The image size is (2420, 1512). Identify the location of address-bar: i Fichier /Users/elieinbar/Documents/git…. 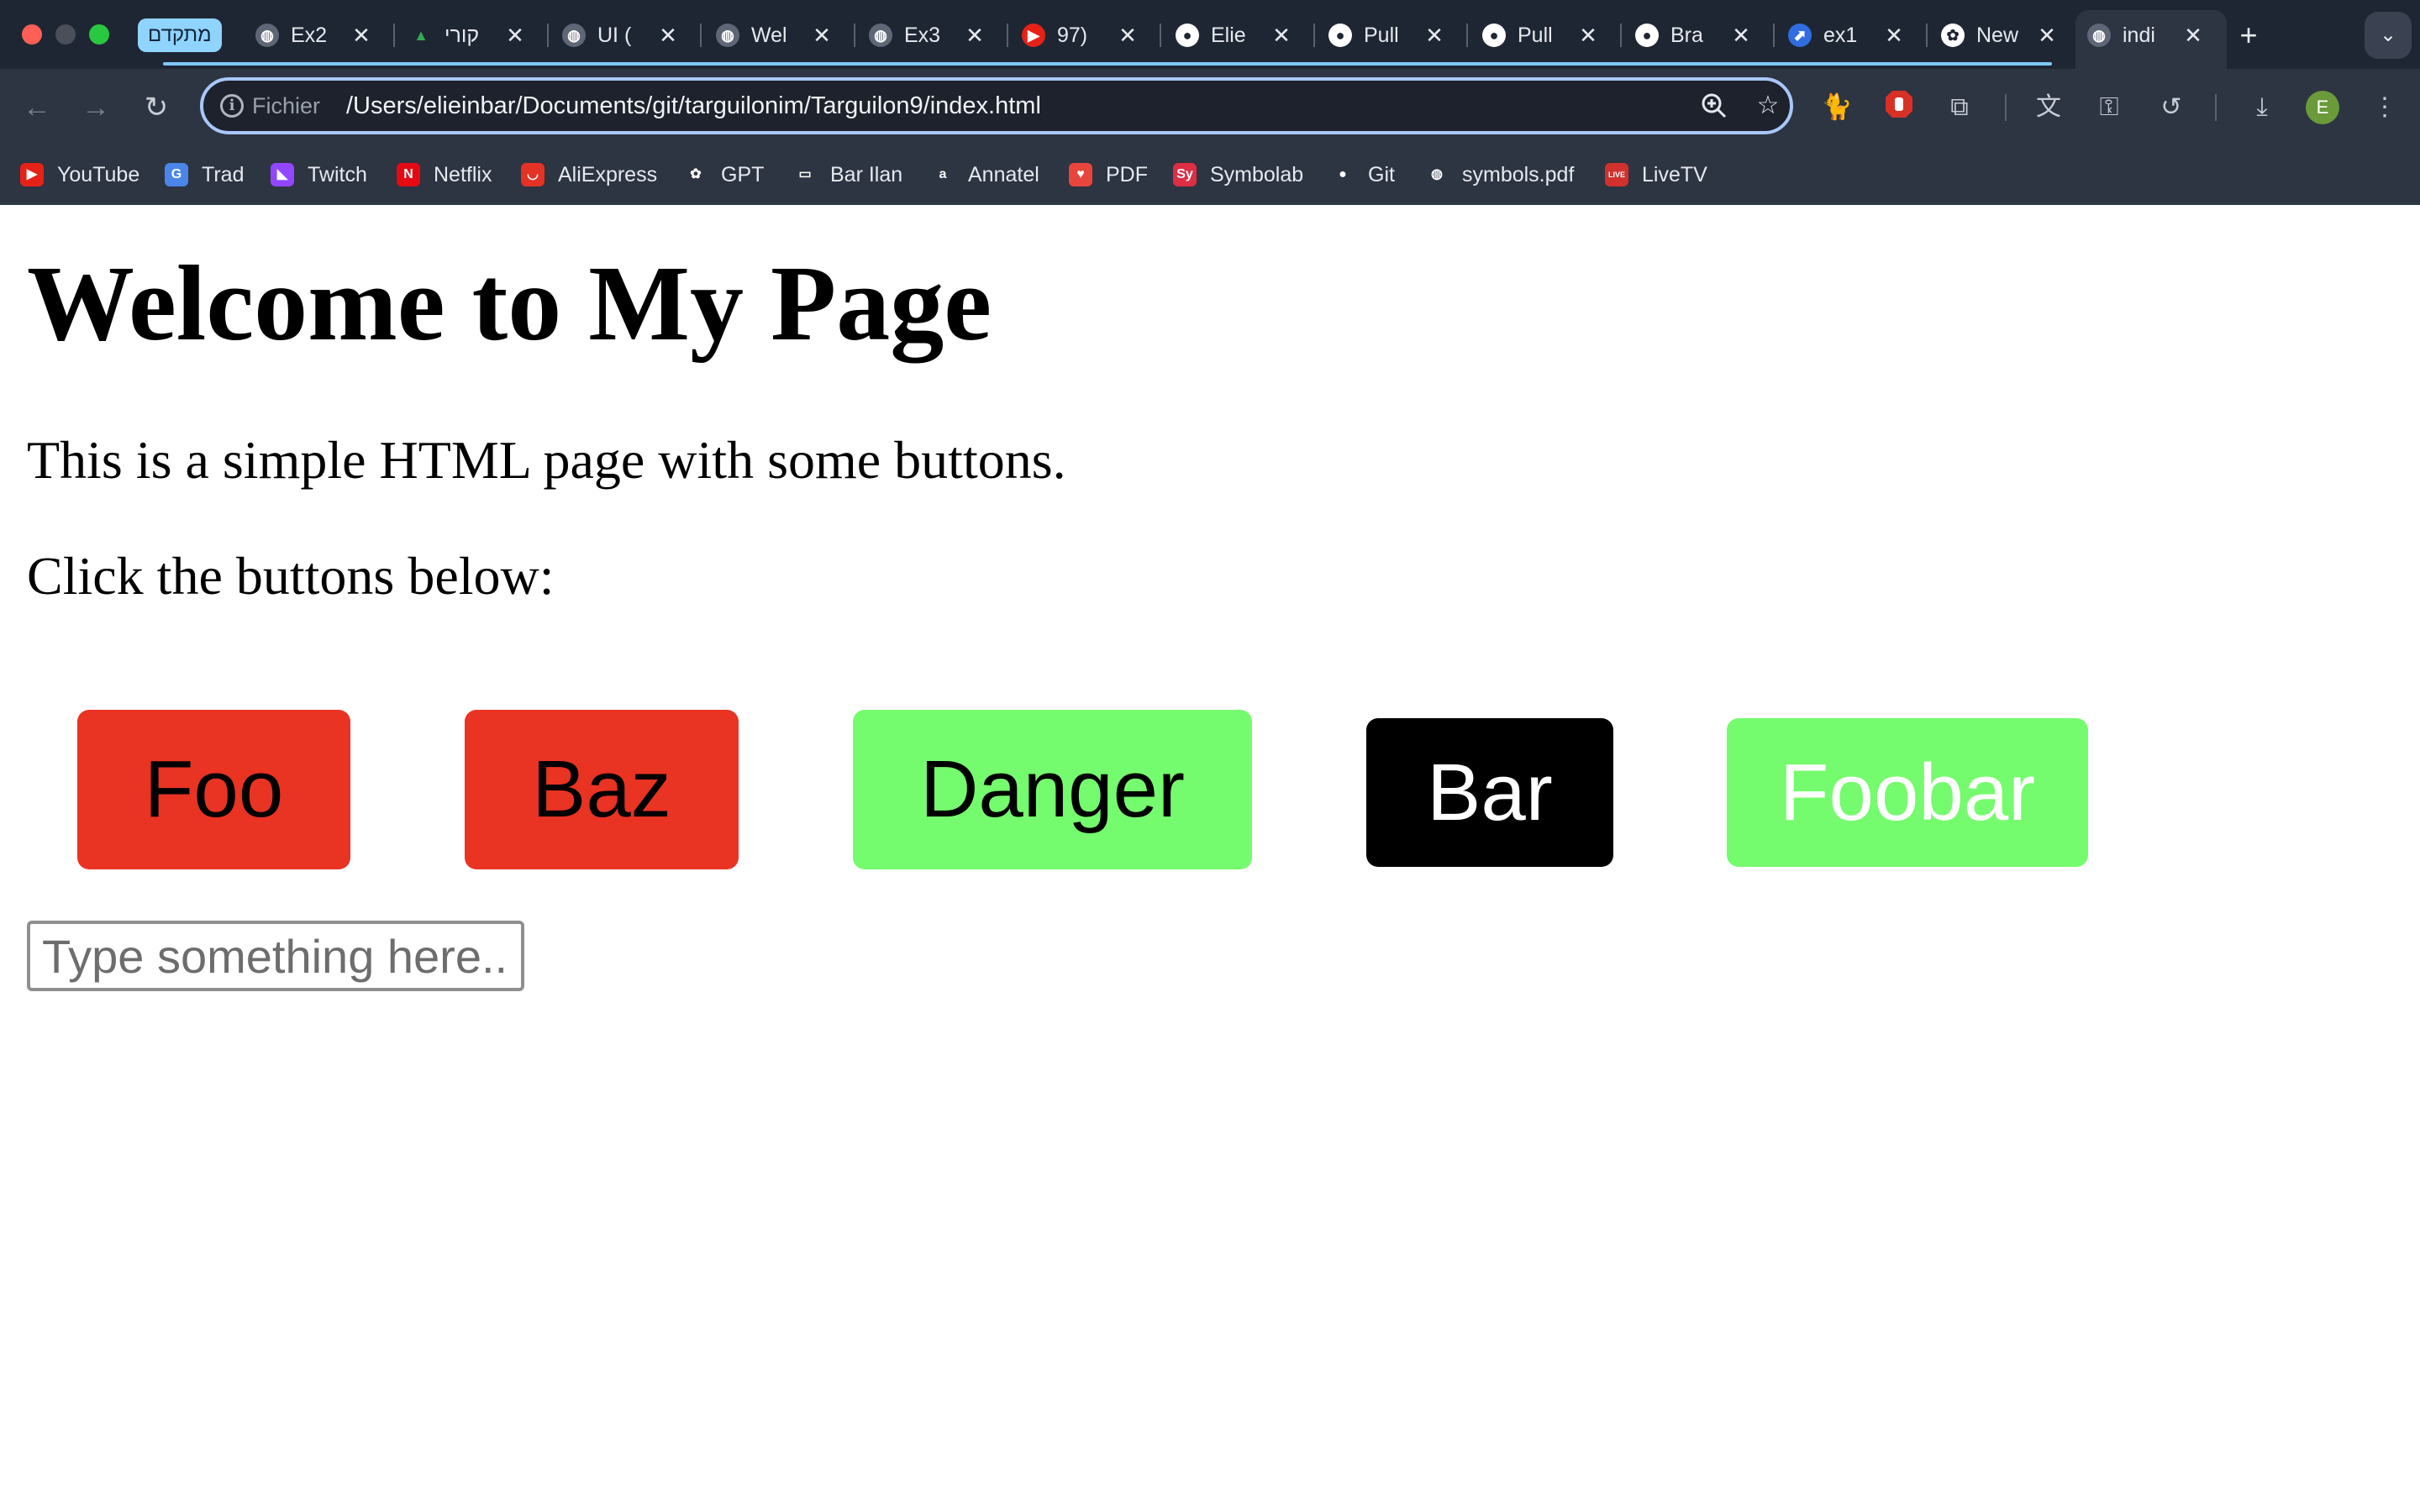
(996, 105).